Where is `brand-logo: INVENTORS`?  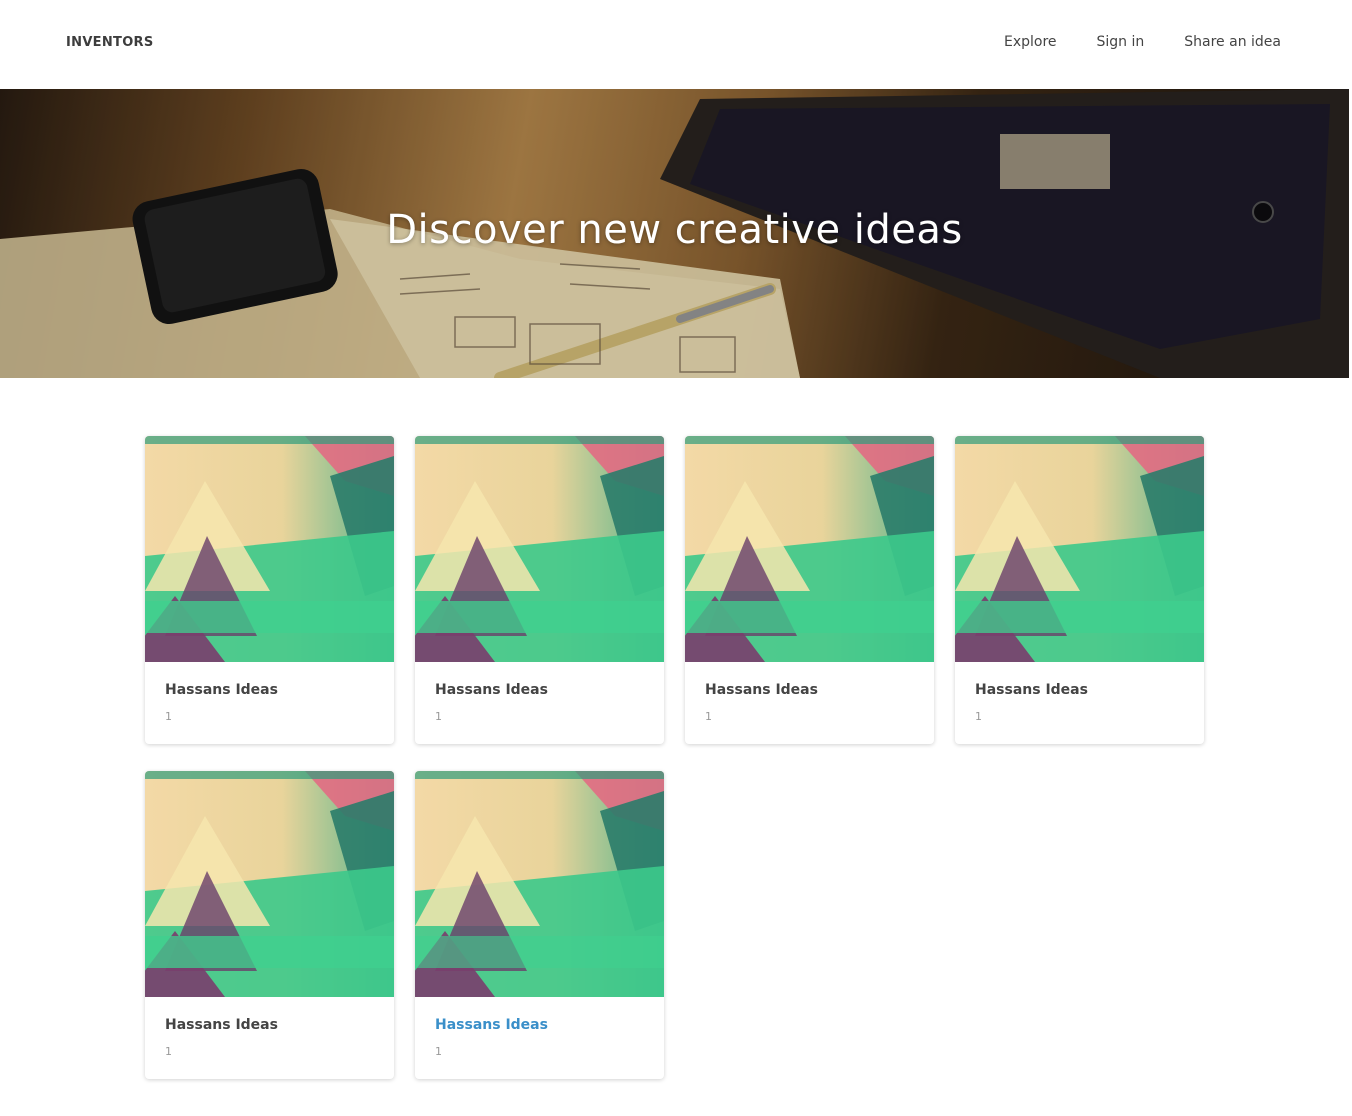 brand-logo: INVENTORS is located at coordinates (110, 42).